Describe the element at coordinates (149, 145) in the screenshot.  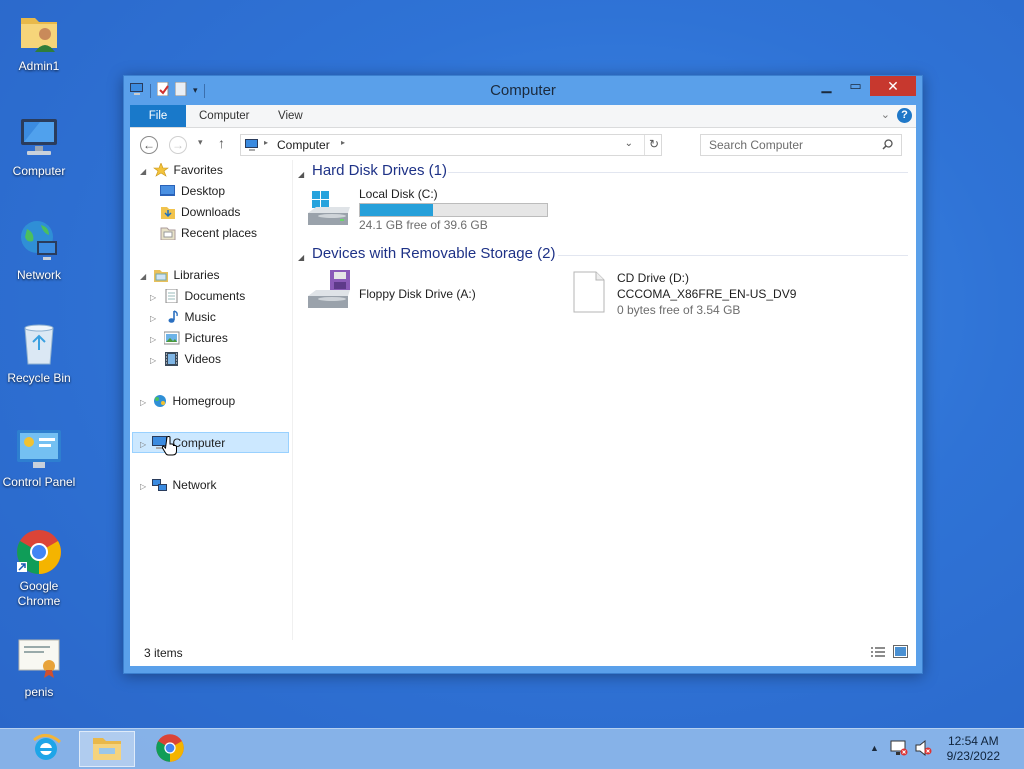
I see `back-button: ←` at that location.